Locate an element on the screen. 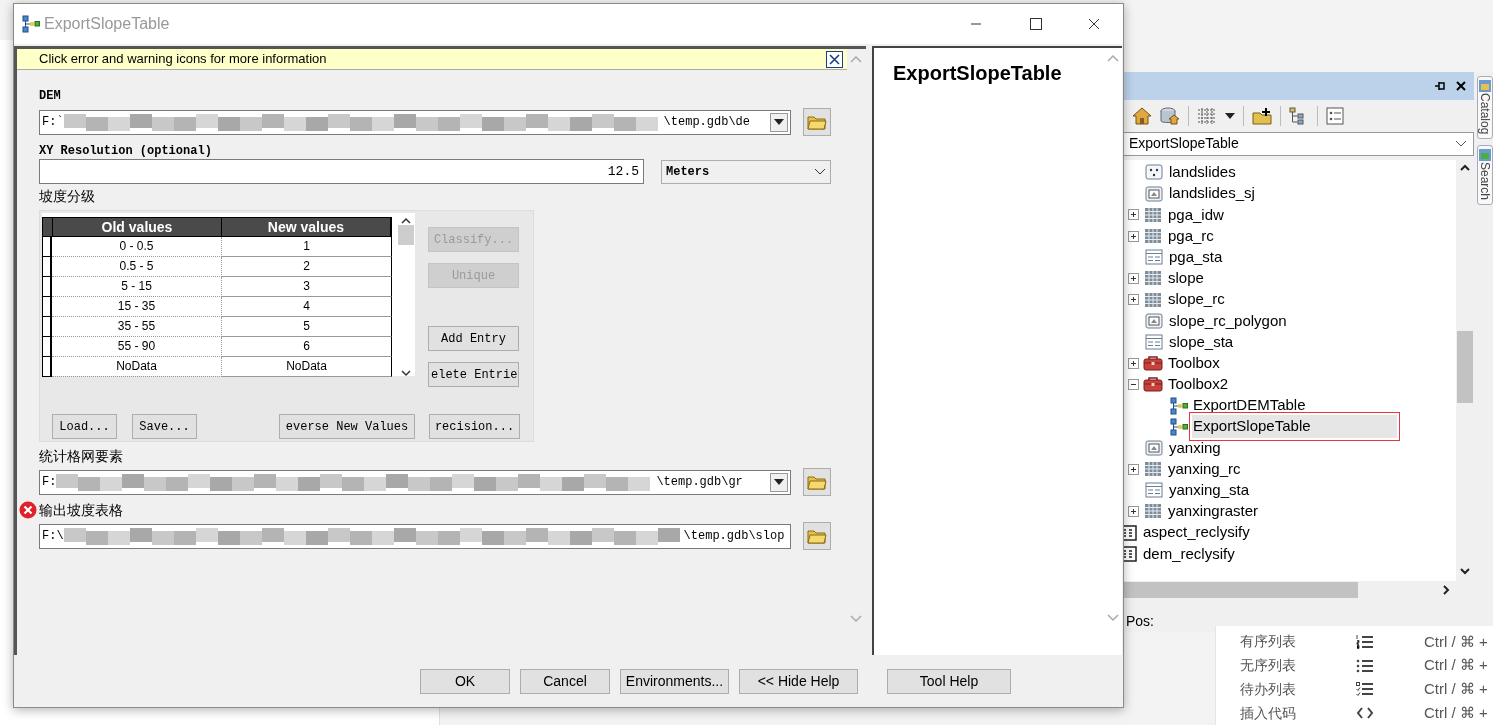 This screenshot has width=1493, height=725. add-connection-icon is located at coordinates (1262, 115).